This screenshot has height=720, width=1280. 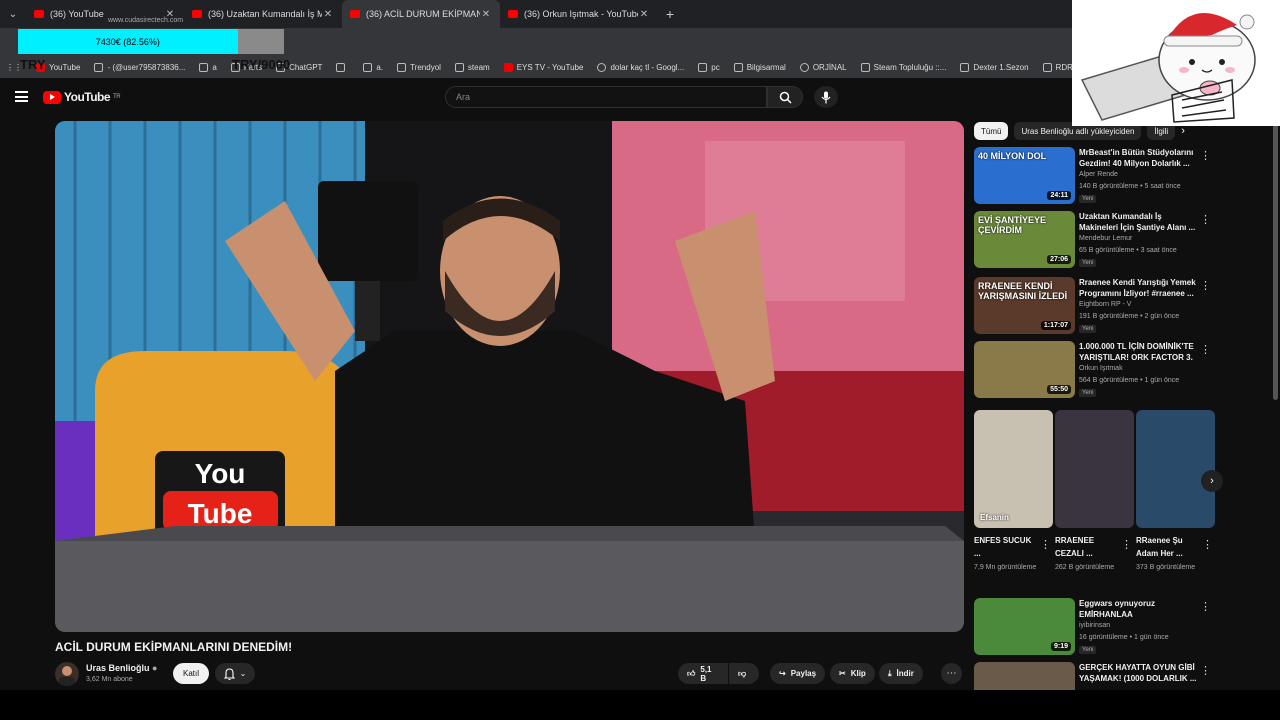 What do you see at coordinates (766, 67) in the screenshot?
I see `bookmark-label: Bilgisarmal` at bounding box center [766, 67].